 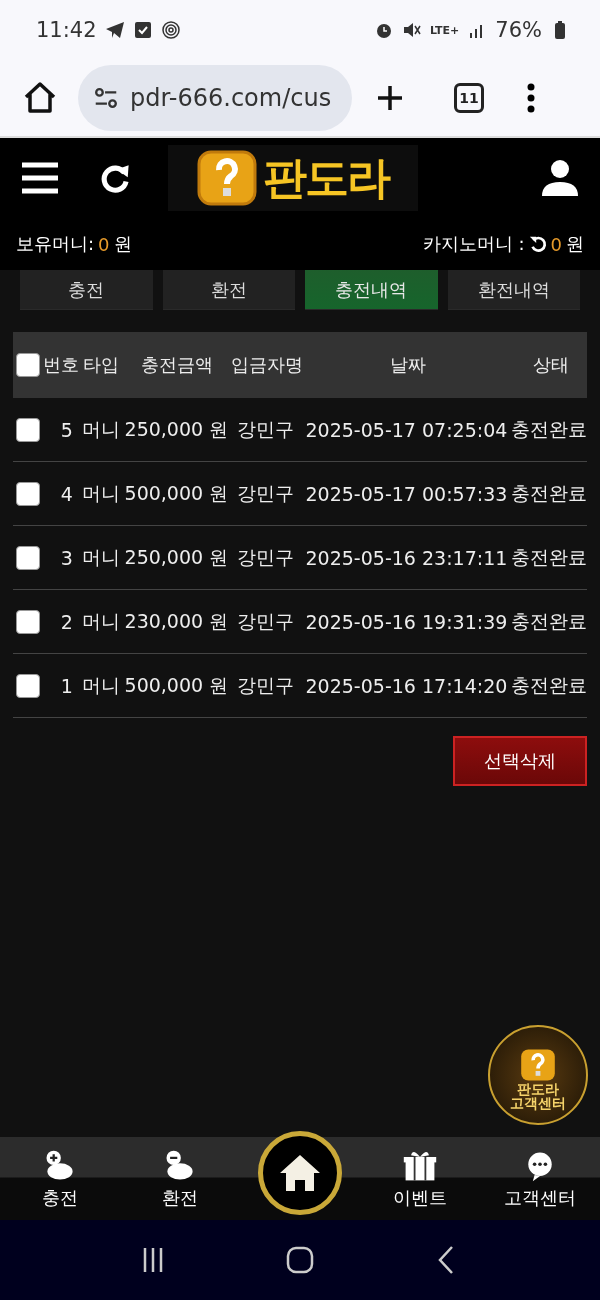 What do you see at coordinates (66, 30) in the screenshot?
I see `clock-text: 11:42` at bounding box center [66, 30].